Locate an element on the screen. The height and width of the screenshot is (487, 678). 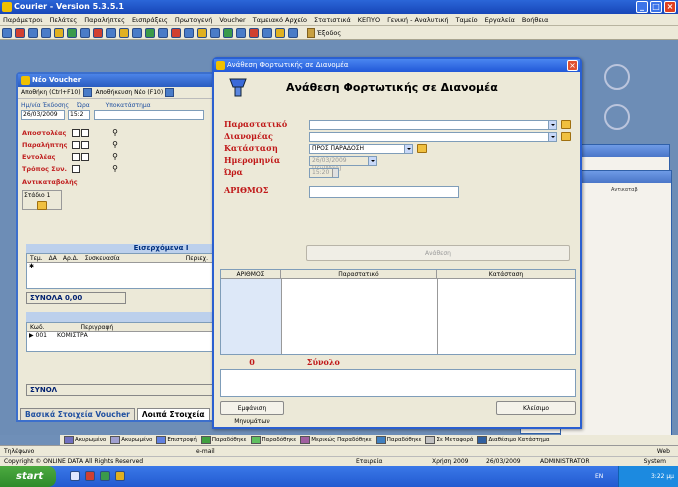
menu-item: Voucher is located at coordinates (232, 19).